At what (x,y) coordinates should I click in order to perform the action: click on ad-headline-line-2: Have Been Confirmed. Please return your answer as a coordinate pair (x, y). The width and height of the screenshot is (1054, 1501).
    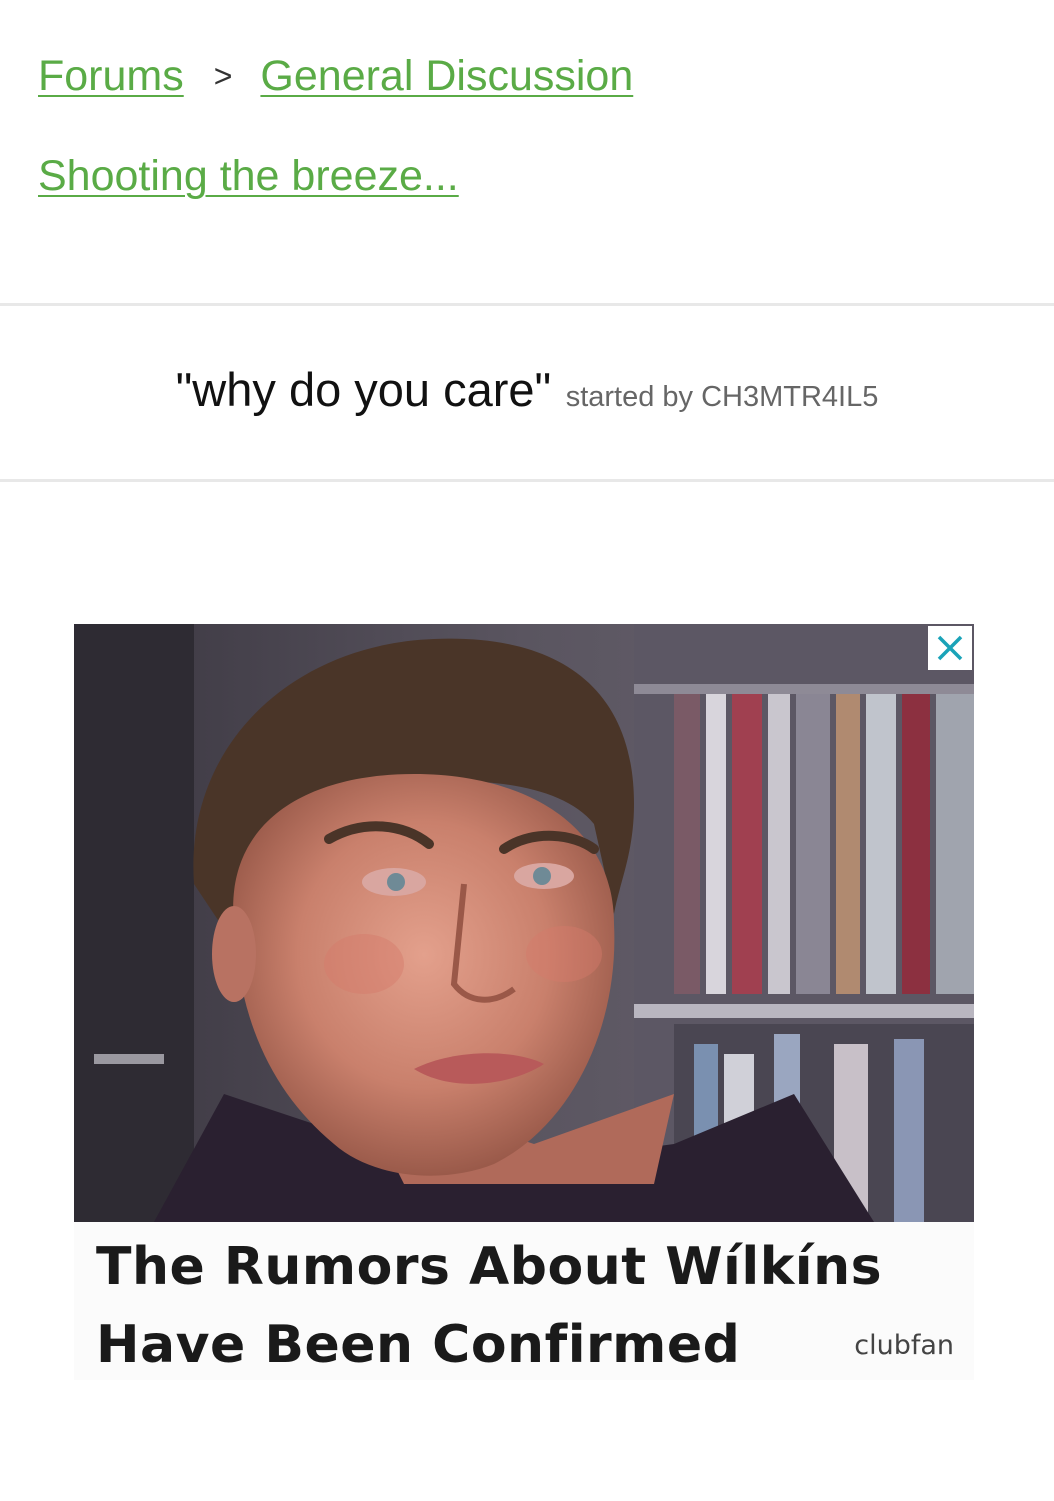
    Looking at the image, I should click on (418, 1345).